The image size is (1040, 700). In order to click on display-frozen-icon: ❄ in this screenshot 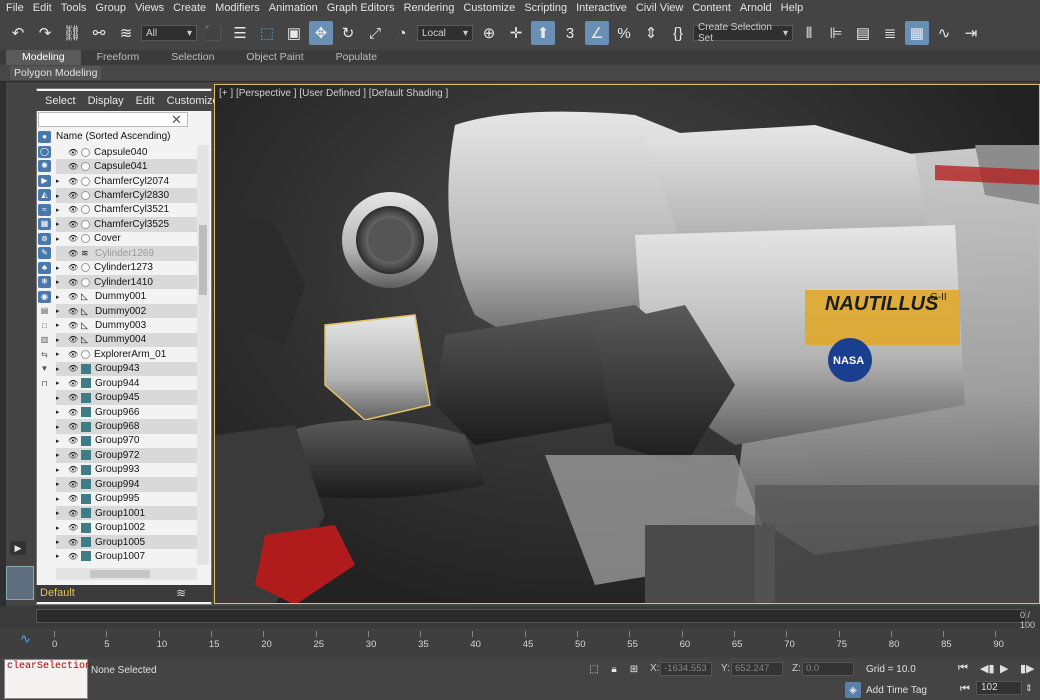, I will do `click(44, 282)`.